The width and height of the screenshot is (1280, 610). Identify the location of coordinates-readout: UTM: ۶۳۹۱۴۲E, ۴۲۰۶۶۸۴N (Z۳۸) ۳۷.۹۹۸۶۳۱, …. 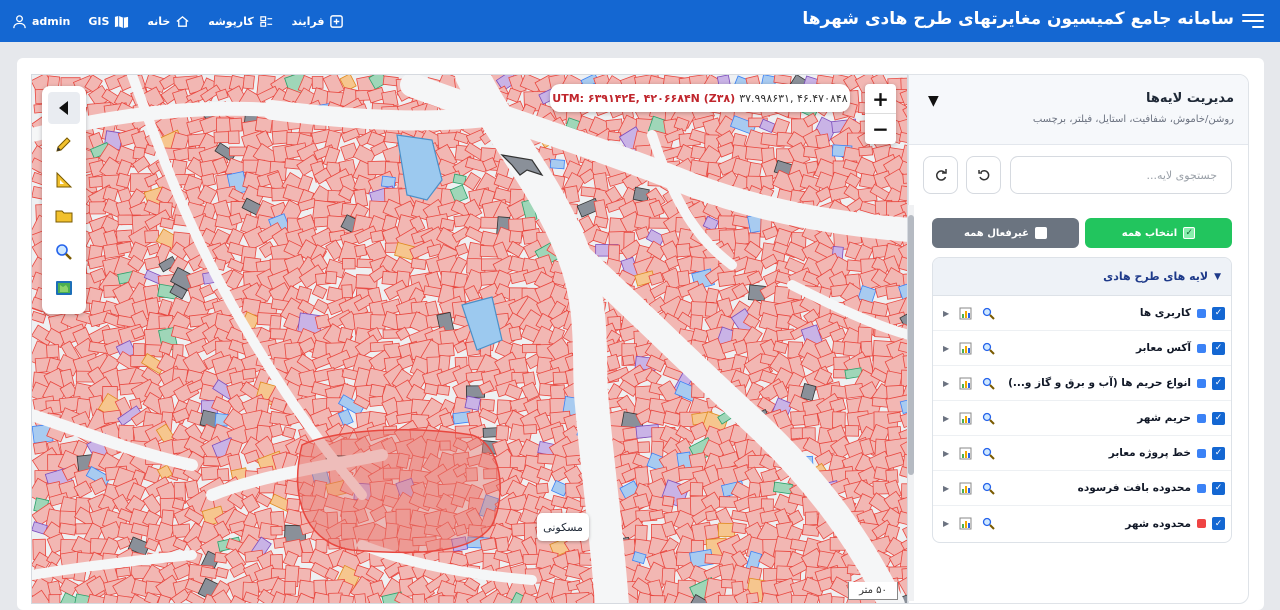
(700, 98).